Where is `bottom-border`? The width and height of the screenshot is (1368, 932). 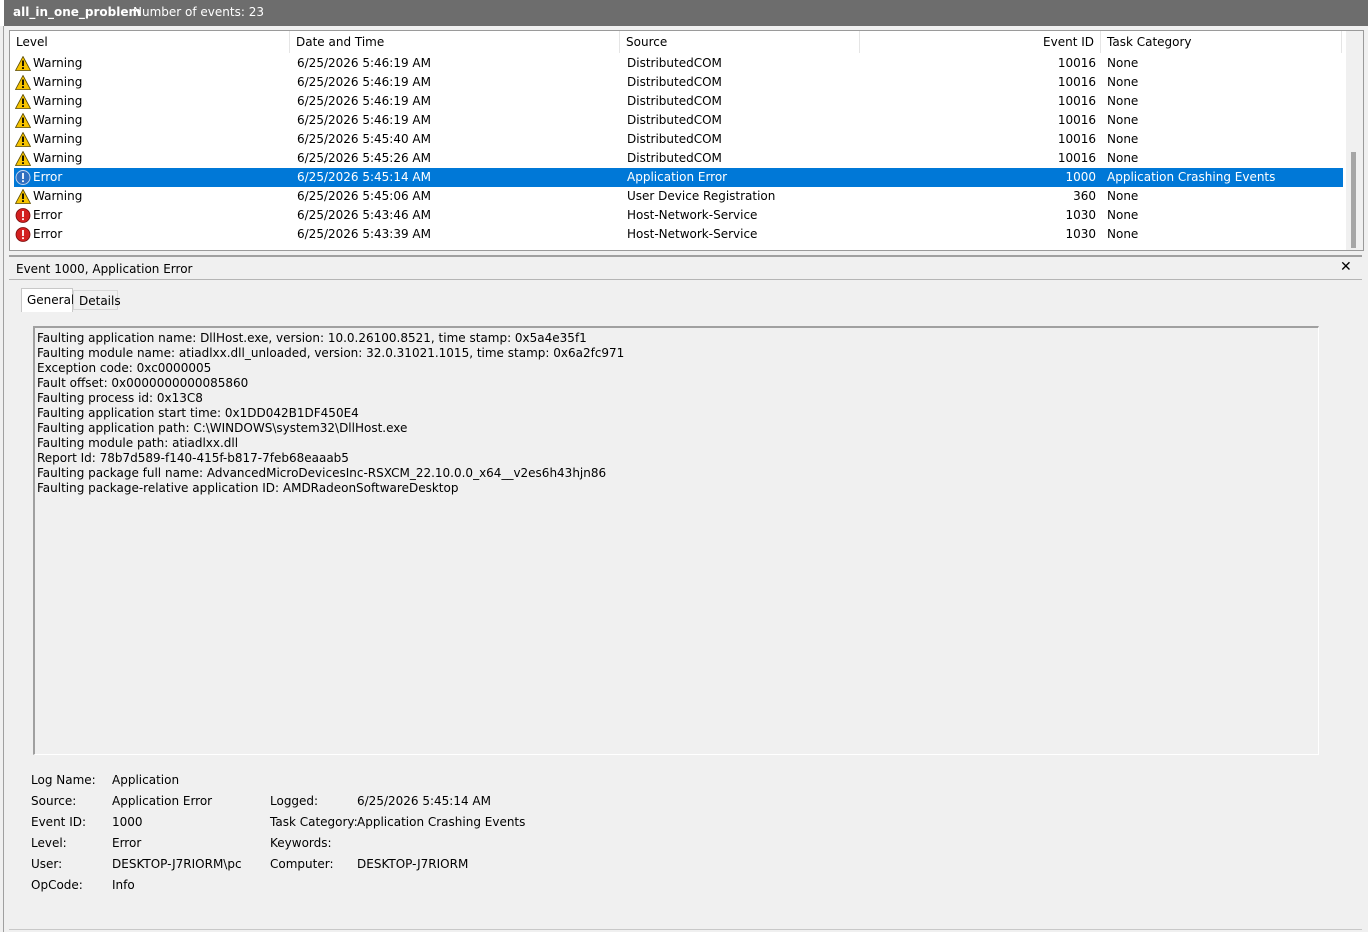
bottom-border is located at coordinates (685, 929).